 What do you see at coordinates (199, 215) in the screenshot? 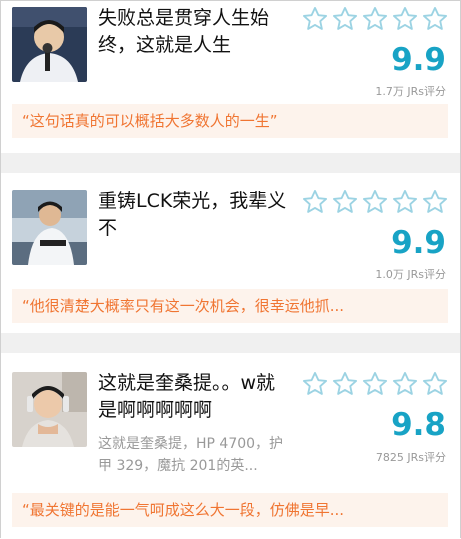
I see `item-title: 重铸LCK荣光，我辈义 不` at bounding box center [199, 215].